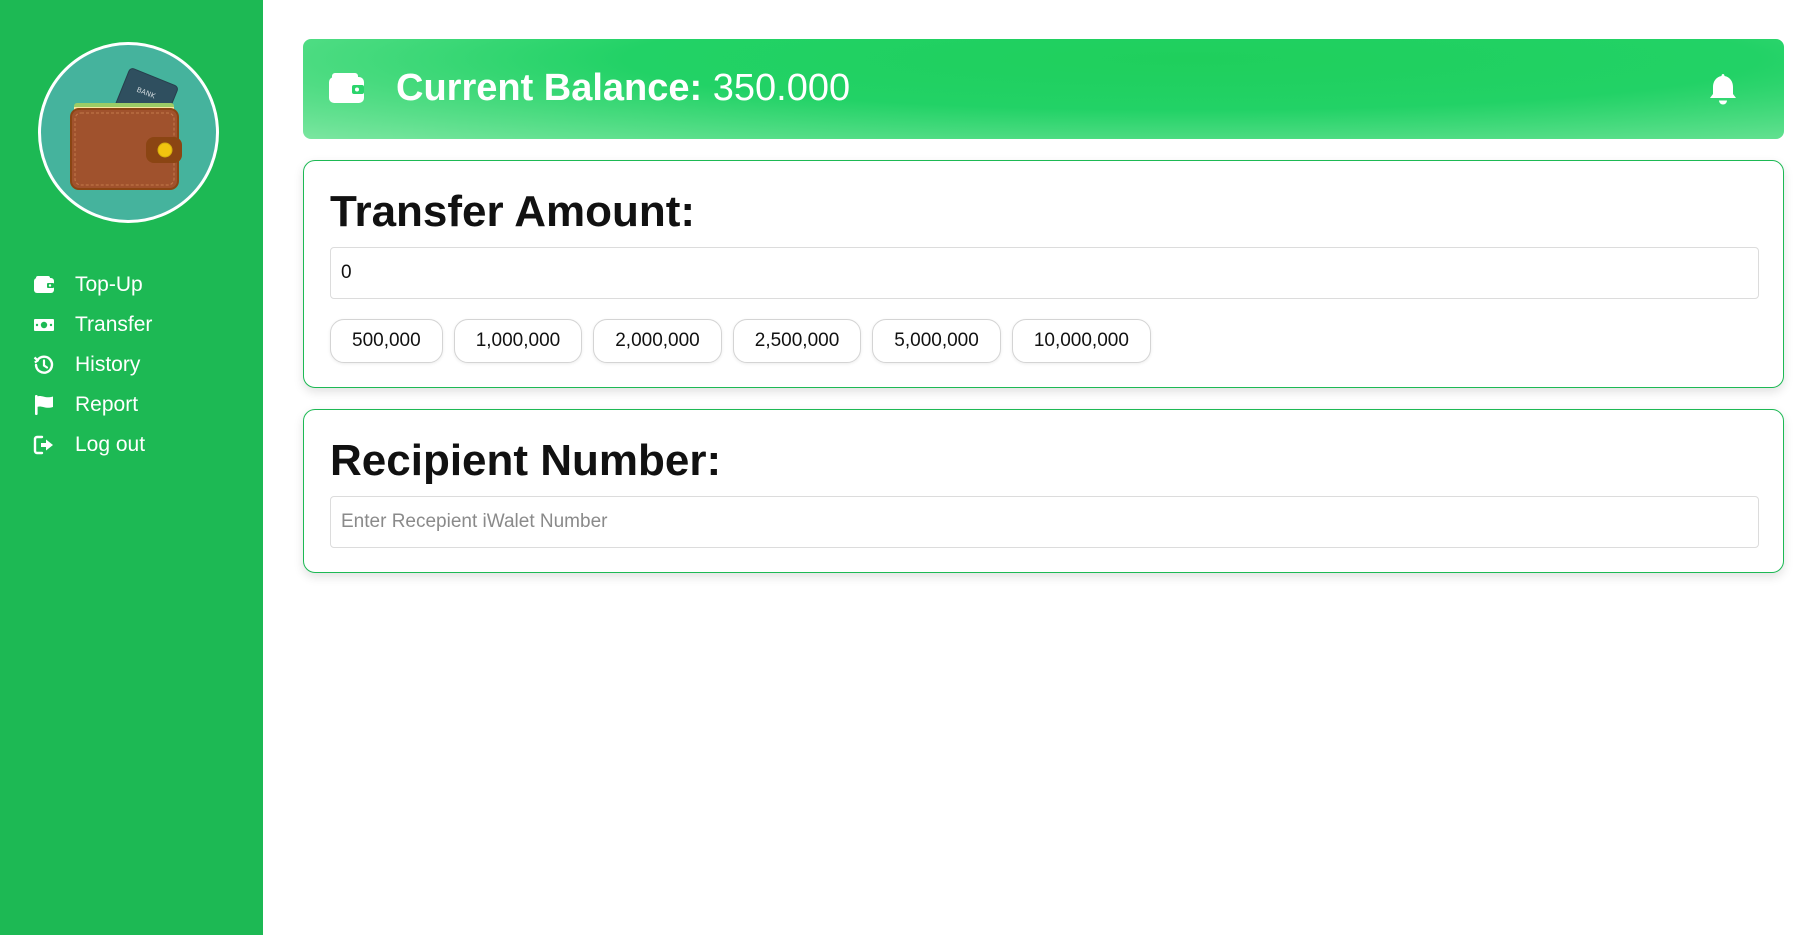 Image resolution: width=1811 pixels, height=935 pixels. Describe the element at coordinates (143, 405) in the screenshot. I see `sidebar-item-report: Report` at that location.